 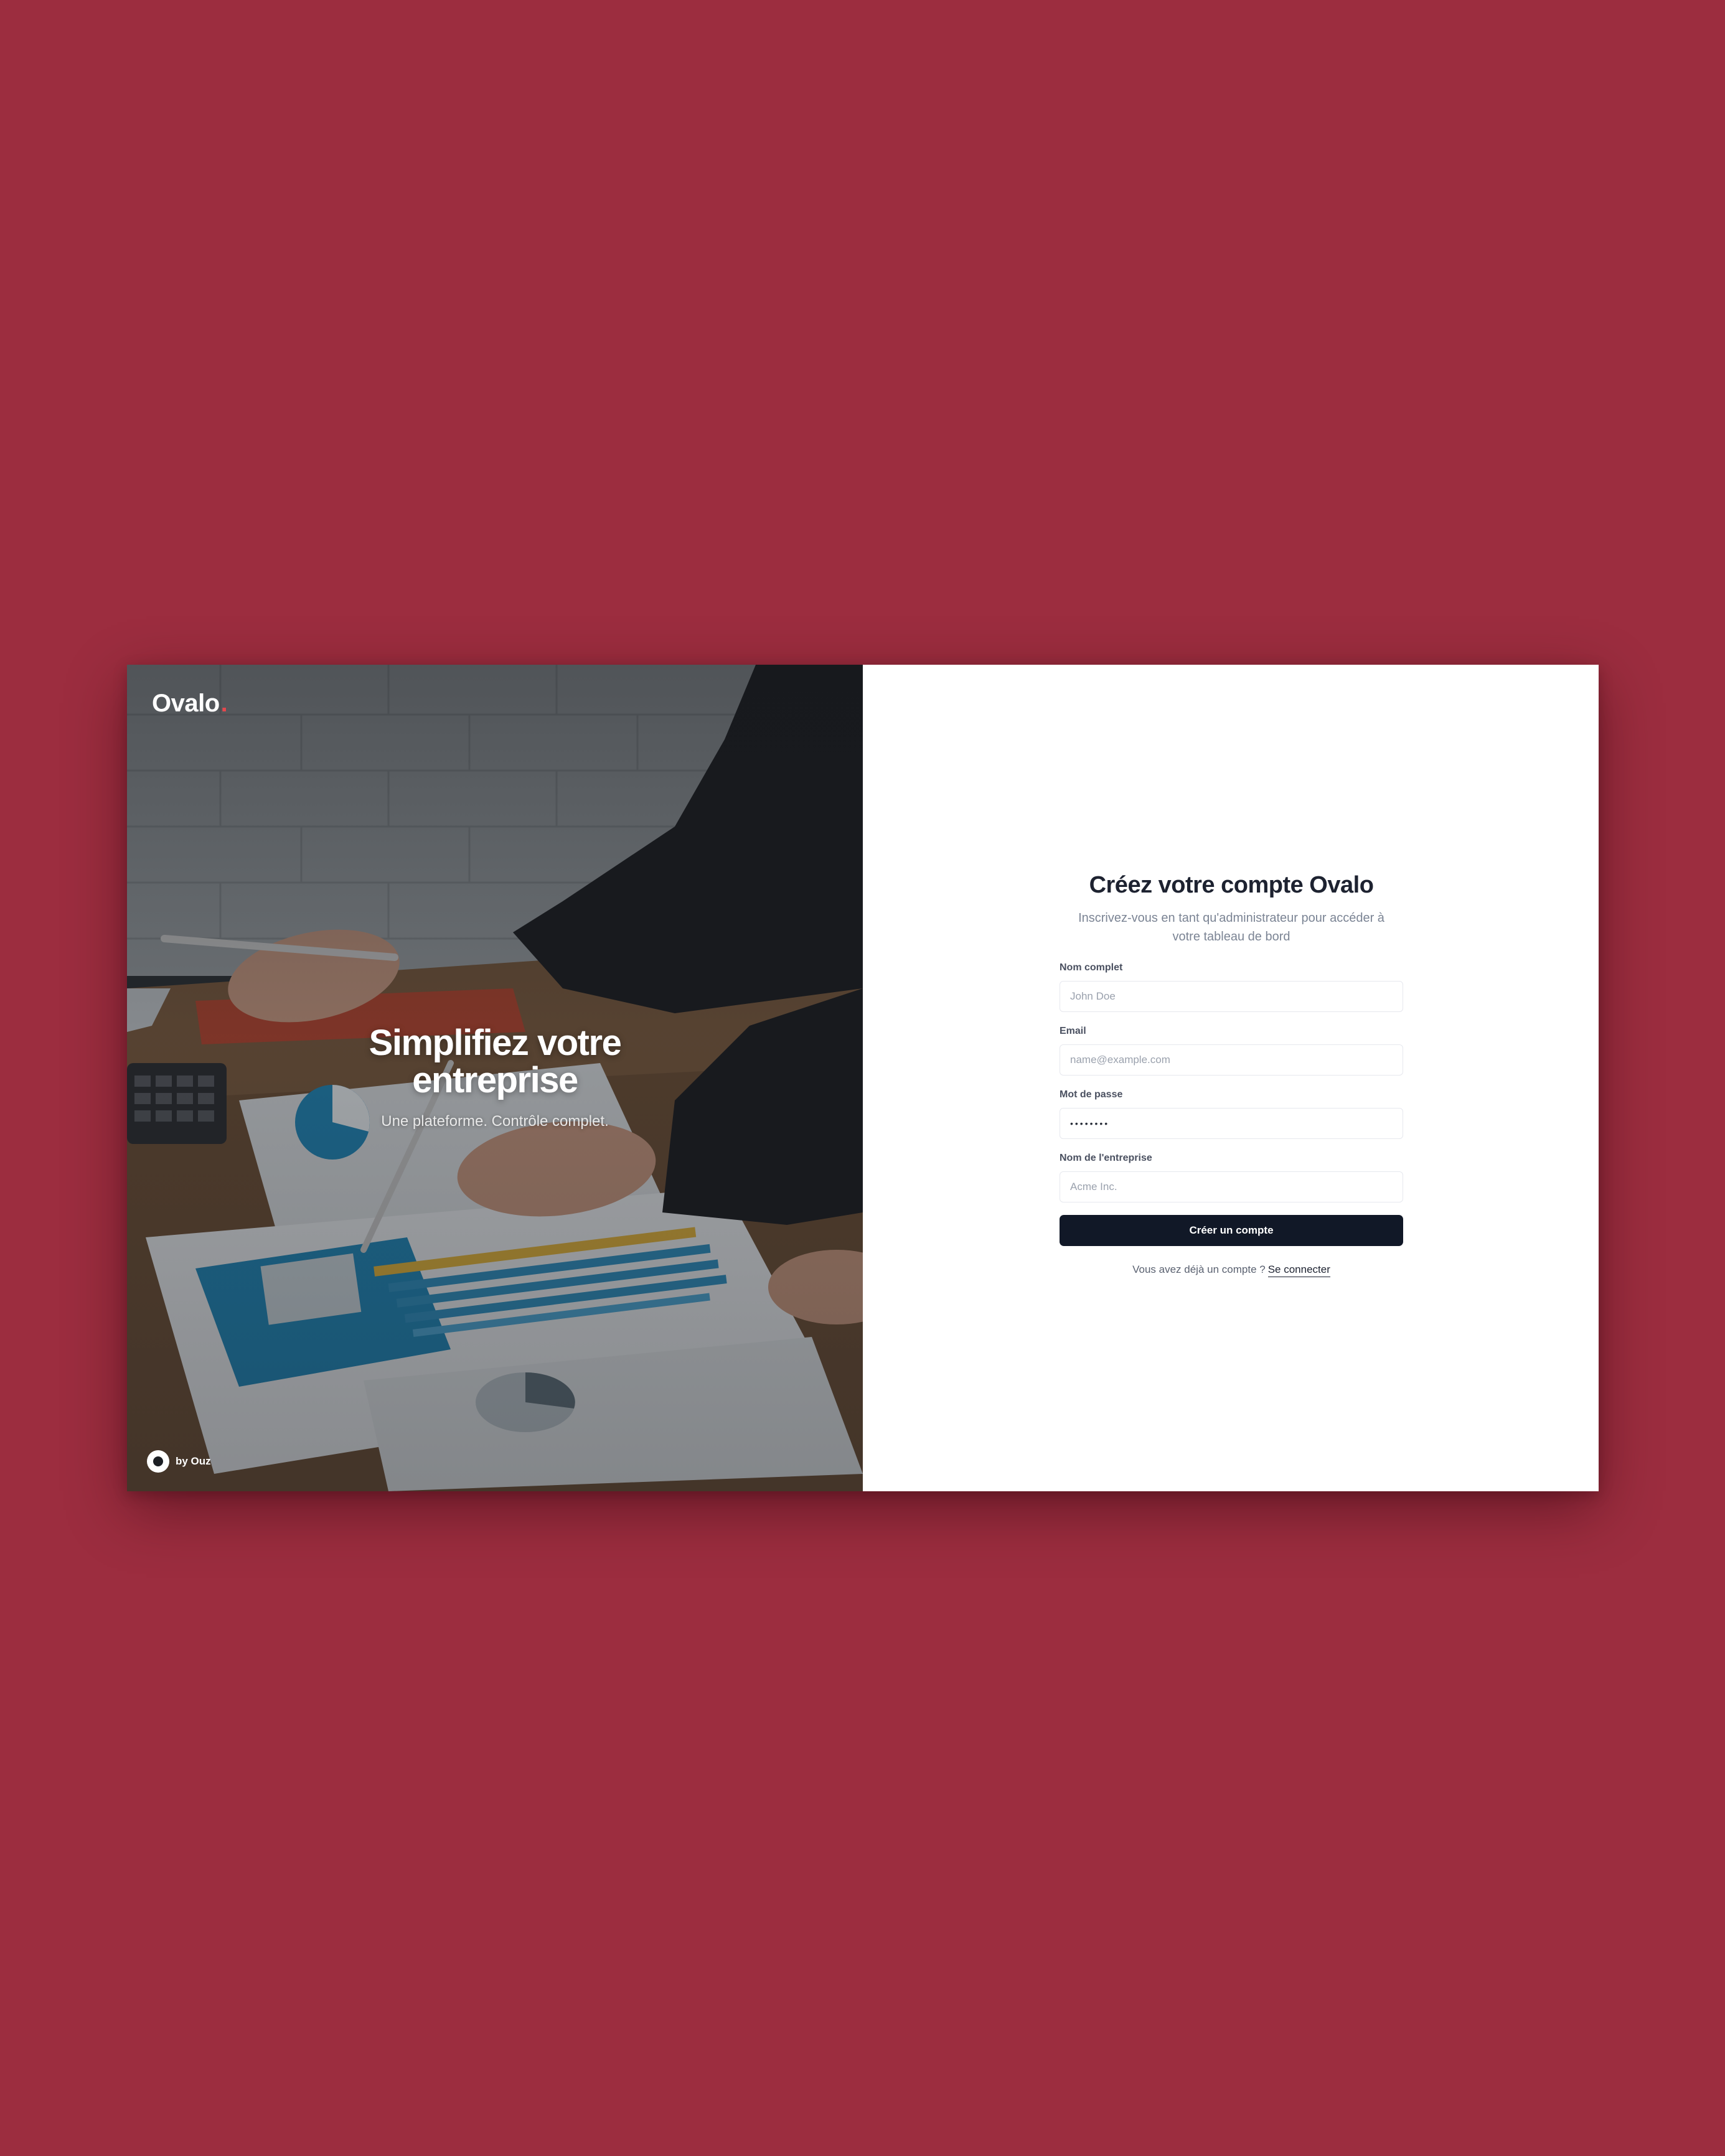 What do you see at coordinates (495, 1062) in the screenshot?
I see `hero-title: Simplifiez votre entreprise` at bounding box center [495, 1062].